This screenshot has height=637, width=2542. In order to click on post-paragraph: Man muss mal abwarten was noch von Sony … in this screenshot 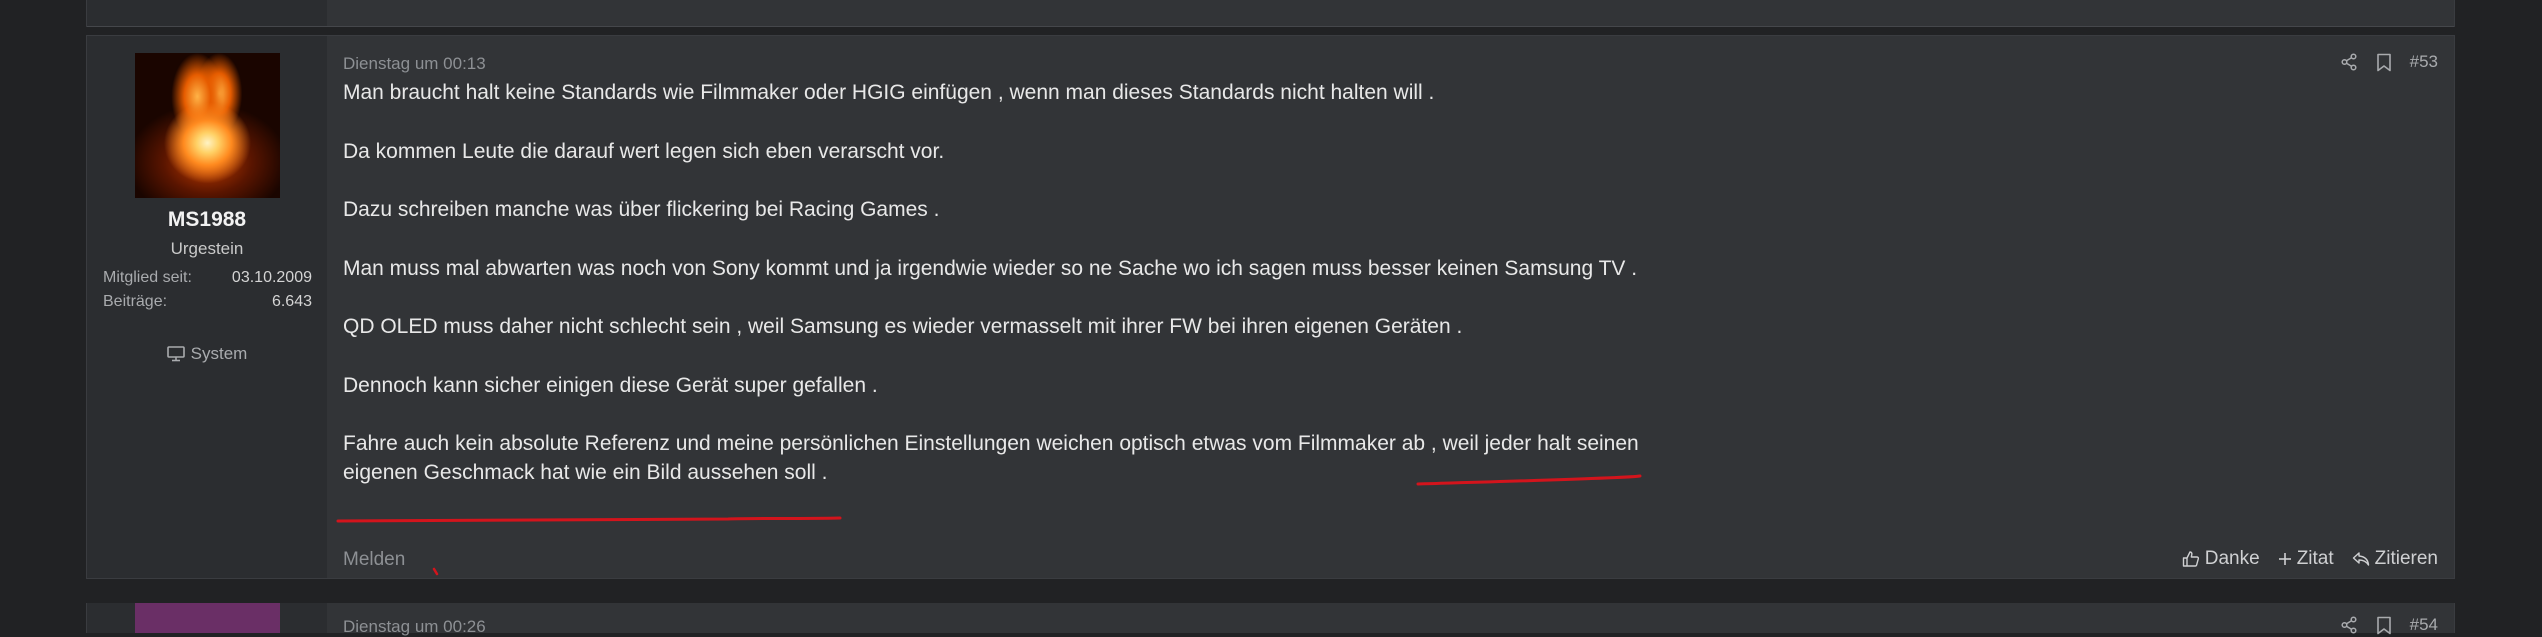, I will do `click(990, 268)`.